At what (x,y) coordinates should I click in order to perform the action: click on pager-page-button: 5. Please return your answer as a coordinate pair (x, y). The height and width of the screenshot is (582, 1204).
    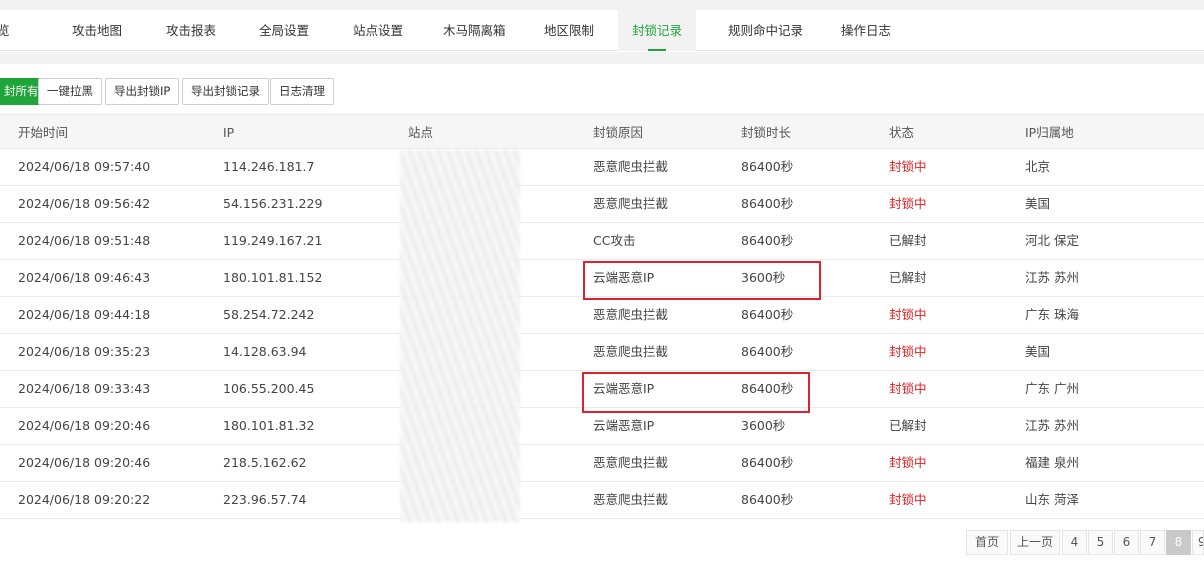
    Looking at the image, I should click on (1100, 542).